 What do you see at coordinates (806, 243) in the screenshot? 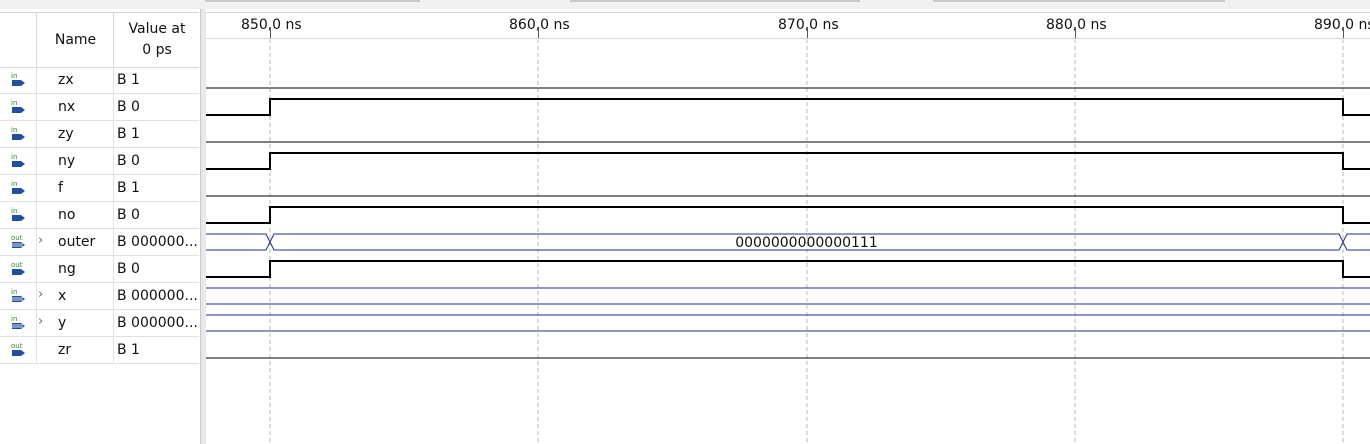
I see `bus-value-label: 0000000000000111` at bounding box center [806, 243].